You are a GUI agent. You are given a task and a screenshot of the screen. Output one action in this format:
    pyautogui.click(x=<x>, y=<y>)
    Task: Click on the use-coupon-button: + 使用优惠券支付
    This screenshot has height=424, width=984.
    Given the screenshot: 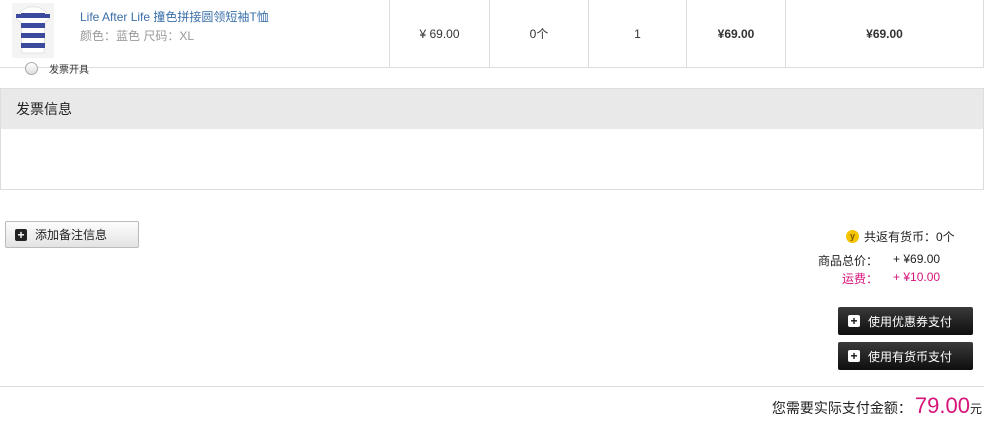 What is the action you would take?
    pyautogui.click(x=905, y=321)
    